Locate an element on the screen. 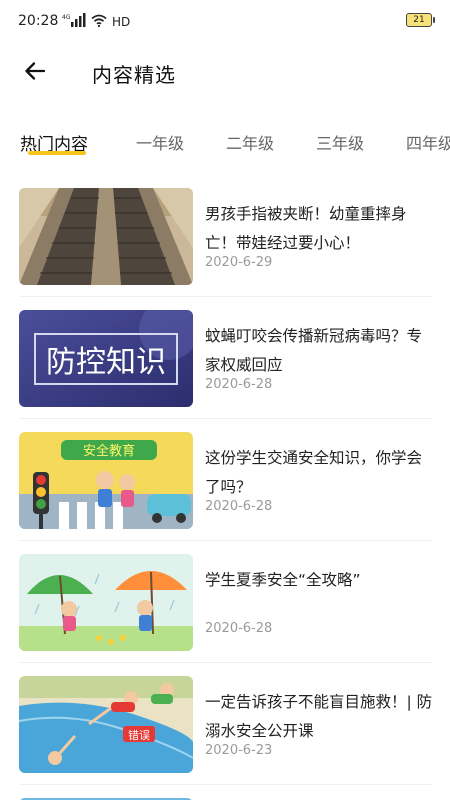 This screenshot has width=450, height=800. article-thumbnail: 防控知识 is located at coordinates (106, 358).